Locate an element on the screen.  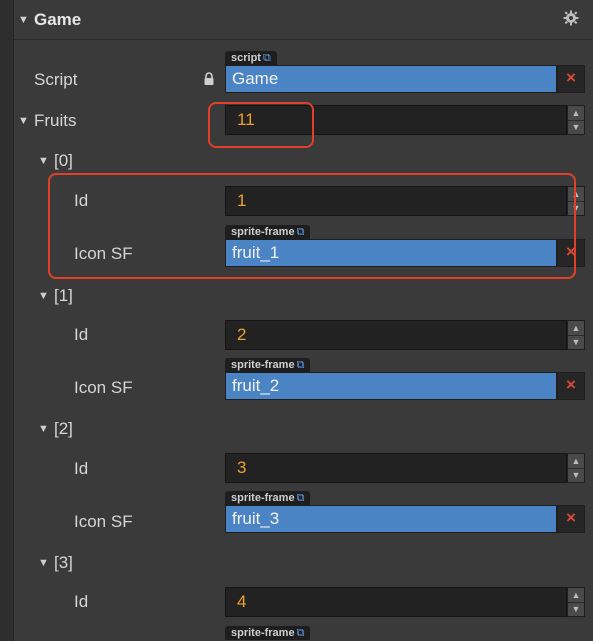
item-3-id-stepper: ▲ ▼ is located at coordinates (576, 602).